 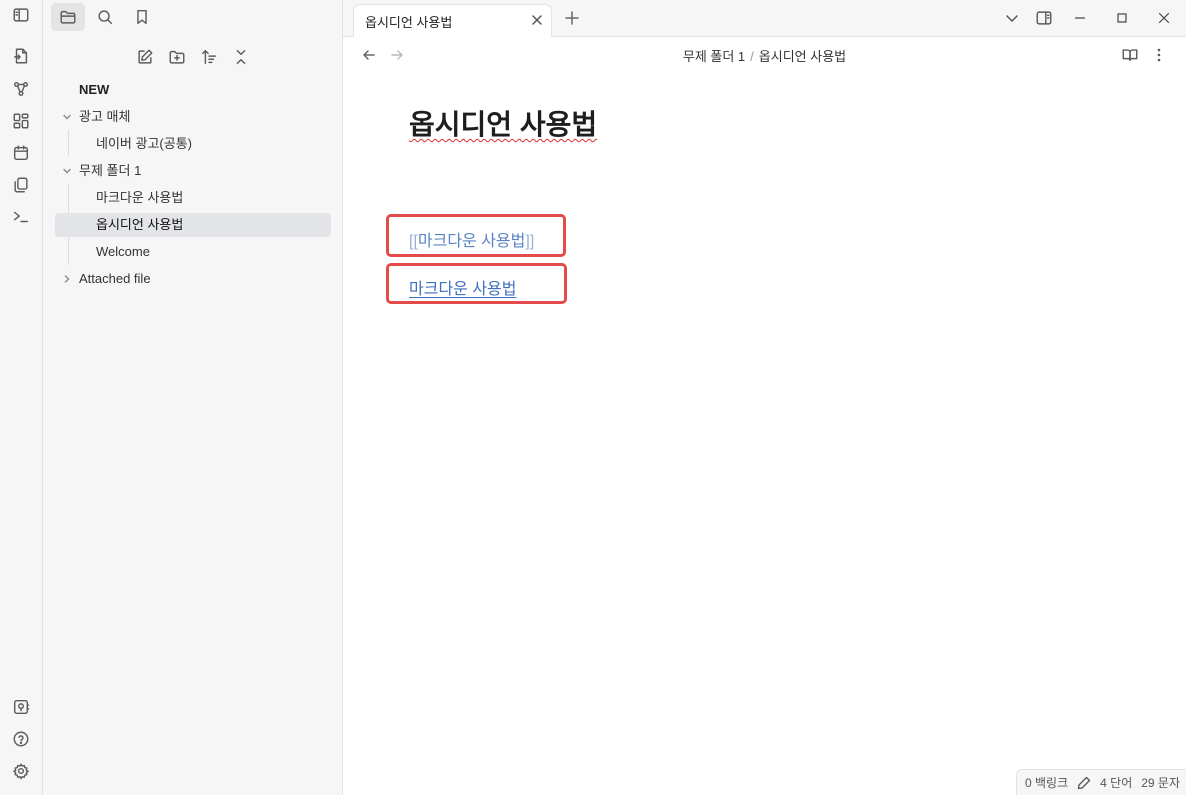 I want to click on vault-switcher-icon, so click(x=21, y=707).